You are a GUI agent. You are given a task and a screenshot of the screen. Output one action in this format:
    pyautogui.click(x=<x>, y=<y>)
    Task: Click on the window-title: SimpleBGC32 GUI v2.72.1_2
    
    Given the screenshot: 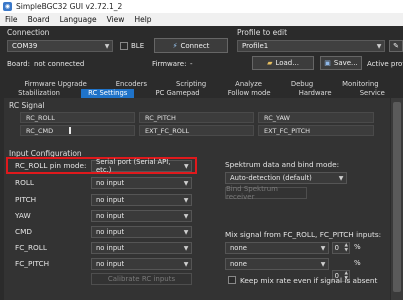 What is the action you would take?
    pyautogui.click(x=69, y=6)
    